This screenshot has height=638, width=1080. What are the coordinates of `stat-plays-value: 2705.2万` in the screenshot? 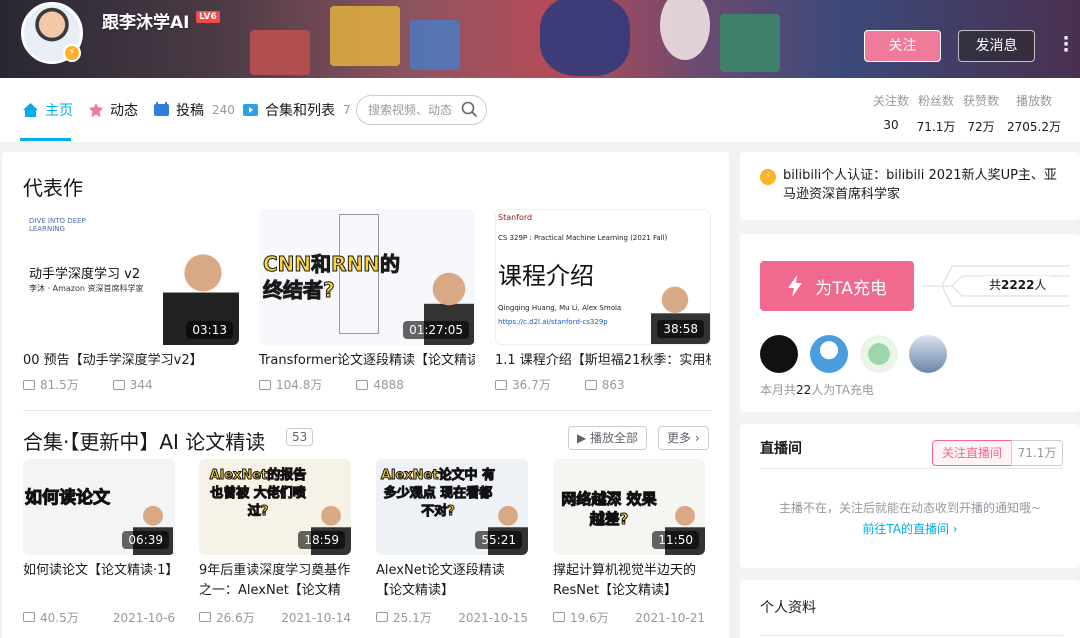 It's located at (1034, 127).